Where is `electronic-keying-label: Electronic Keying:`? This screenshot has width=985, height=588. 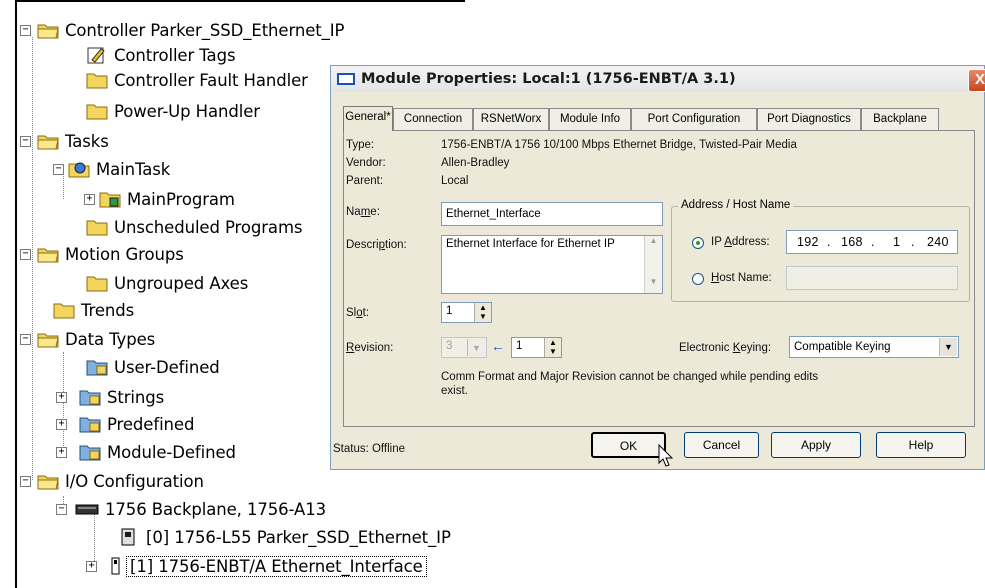 electronic-keying-label: Electronic Keying: is located at coordinates (725, 348).